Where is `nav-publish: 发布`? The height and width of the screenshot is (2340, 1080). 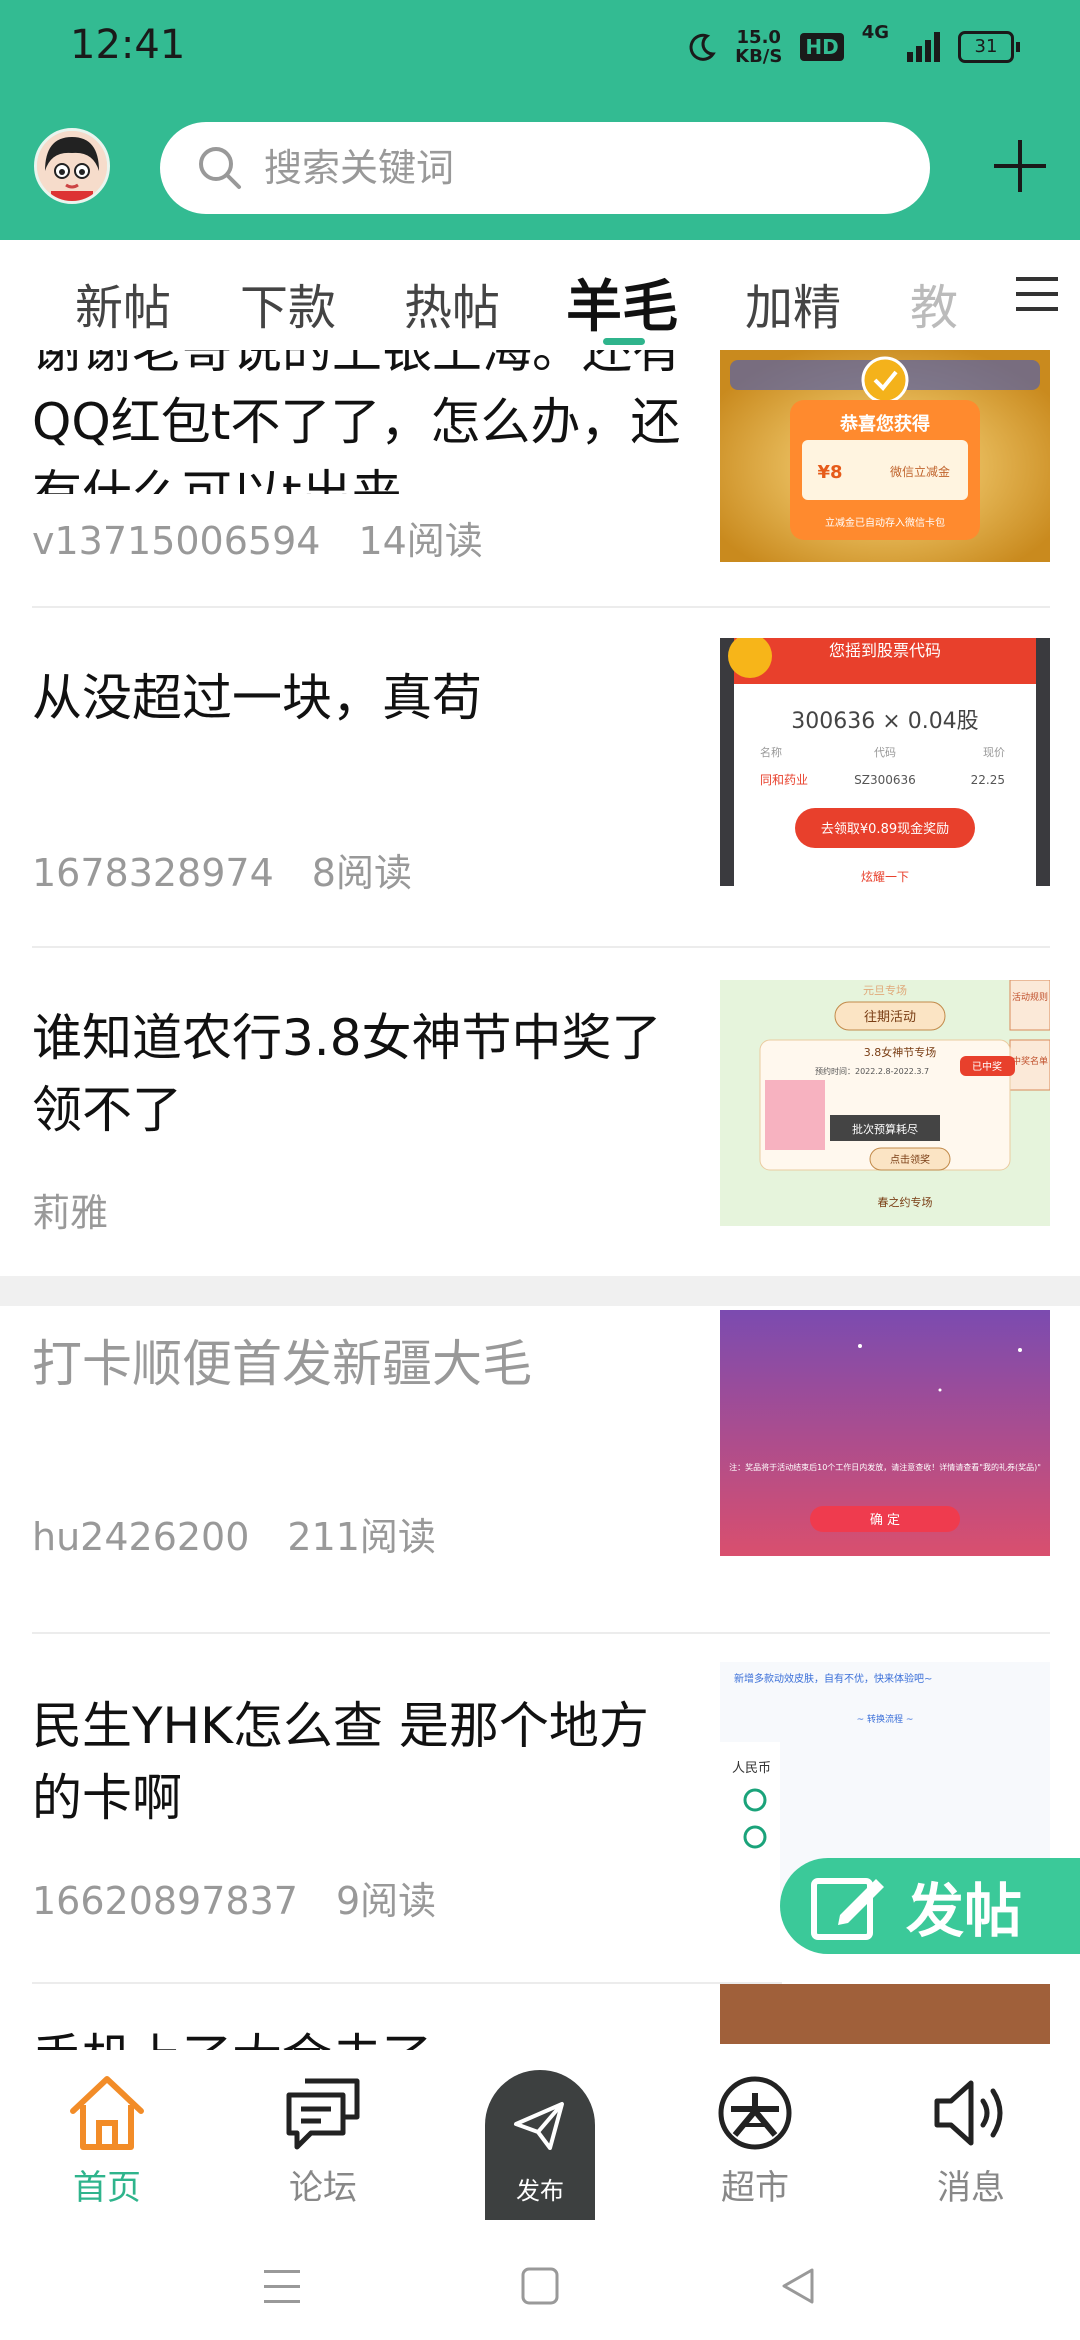 nav-publish: 发布 is located at coordinates (540, 2145).